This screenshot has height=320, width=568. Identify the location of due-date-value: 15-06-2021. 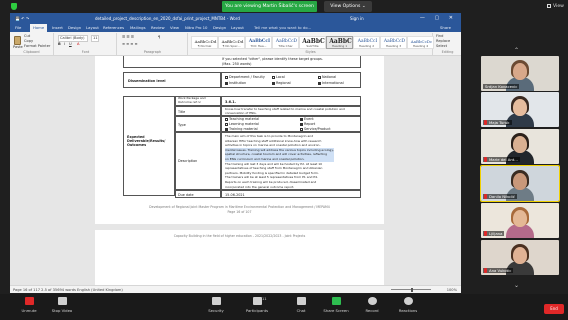
(235, 195).